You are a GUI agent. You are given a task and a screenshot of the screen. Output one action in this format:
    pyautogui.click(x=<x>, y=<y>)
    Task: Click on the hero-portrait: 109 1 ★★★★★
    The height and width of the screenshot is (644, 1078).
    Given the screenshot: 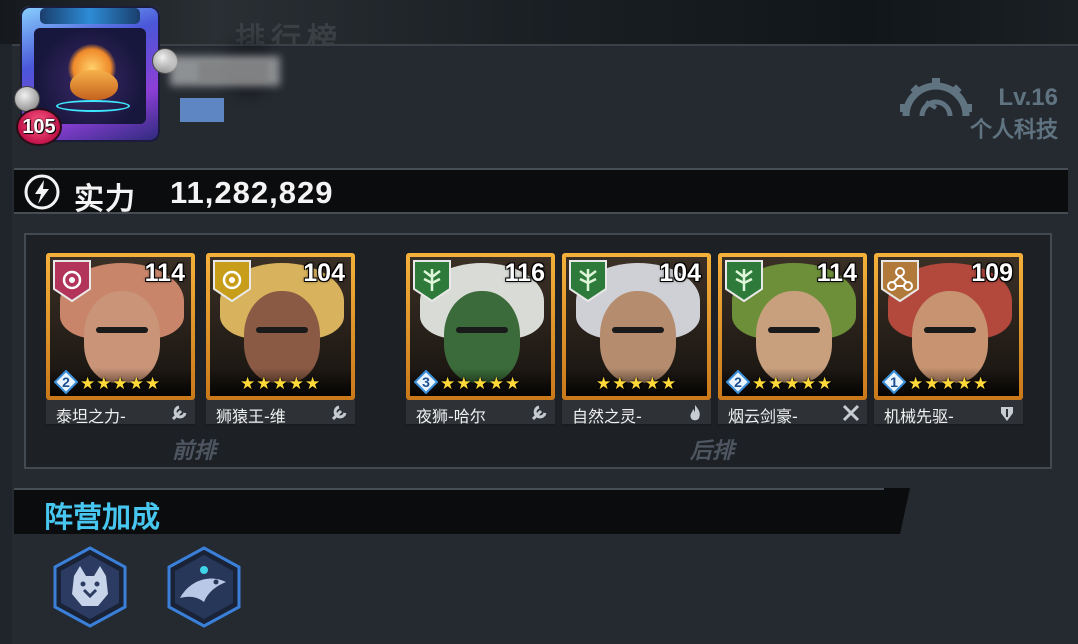 What is the action you would take?
    pyautogui.click(x=948, y=326)
    